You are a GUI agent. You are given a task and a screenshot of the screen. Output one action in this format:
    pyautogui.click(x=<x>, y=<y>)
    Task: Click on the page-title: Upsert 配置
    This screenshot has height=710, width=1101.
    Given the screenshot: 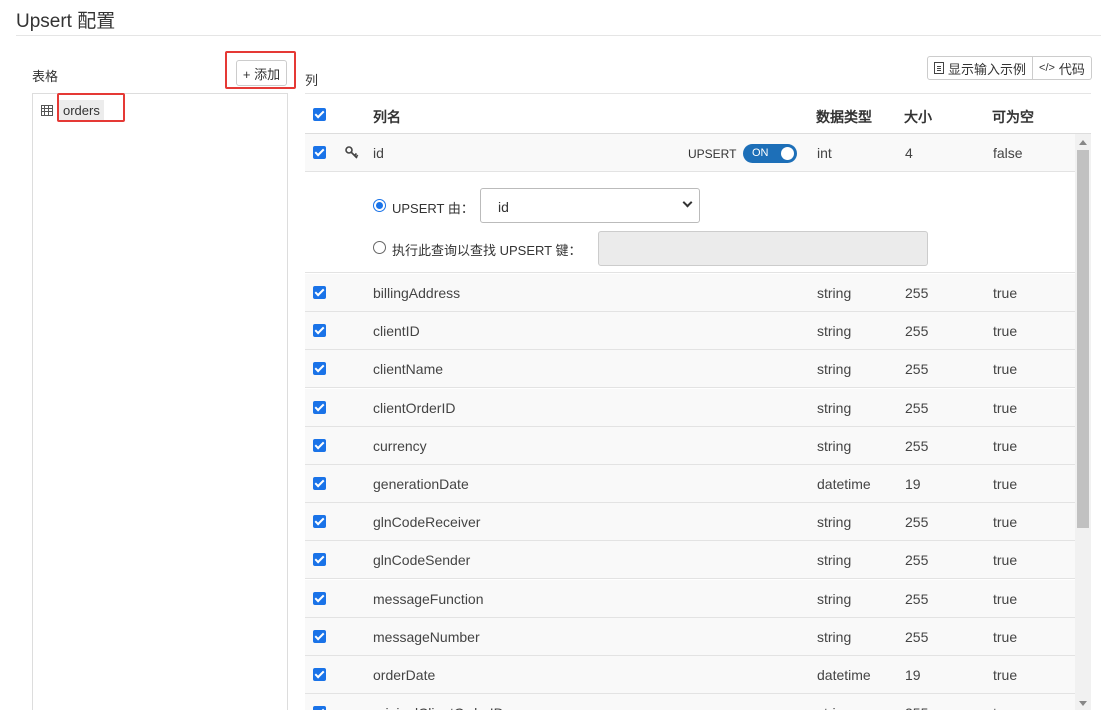 What is the action you would take?
    pyautogui.click(x=66, y=21)
    